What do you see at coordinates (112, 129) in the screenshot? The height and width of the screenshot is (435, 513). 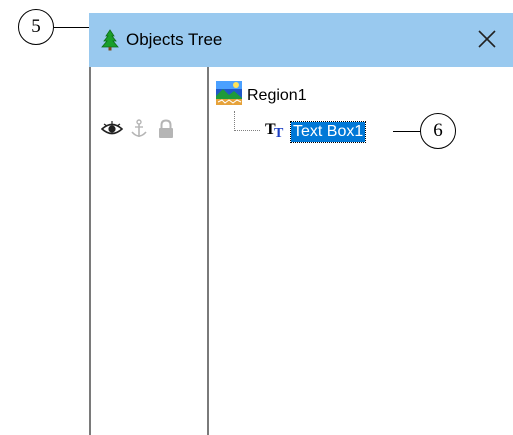 I see `eye-icon` at bounding box center [112, 129].